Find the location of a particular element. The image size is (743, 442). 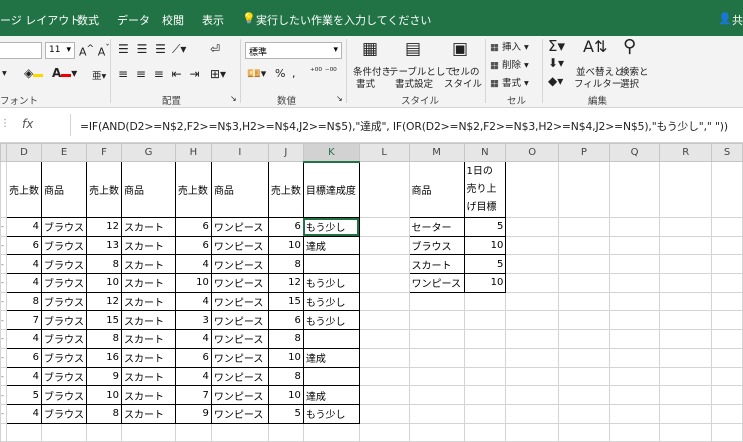

number-launcher-icon: ↘ is located at coordinates (339, 98).